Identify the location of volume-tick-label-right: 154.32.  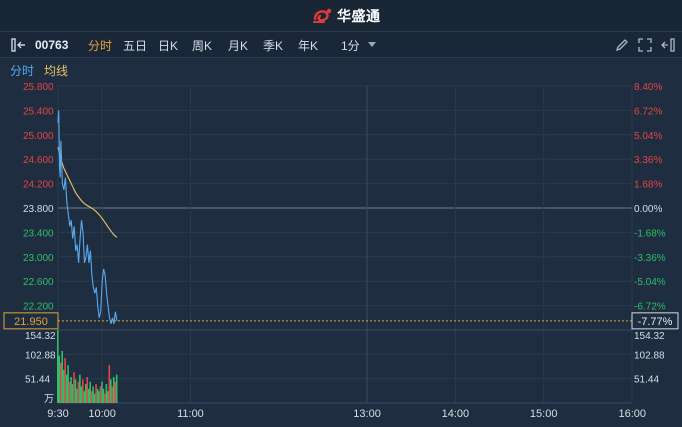
(649, 336).